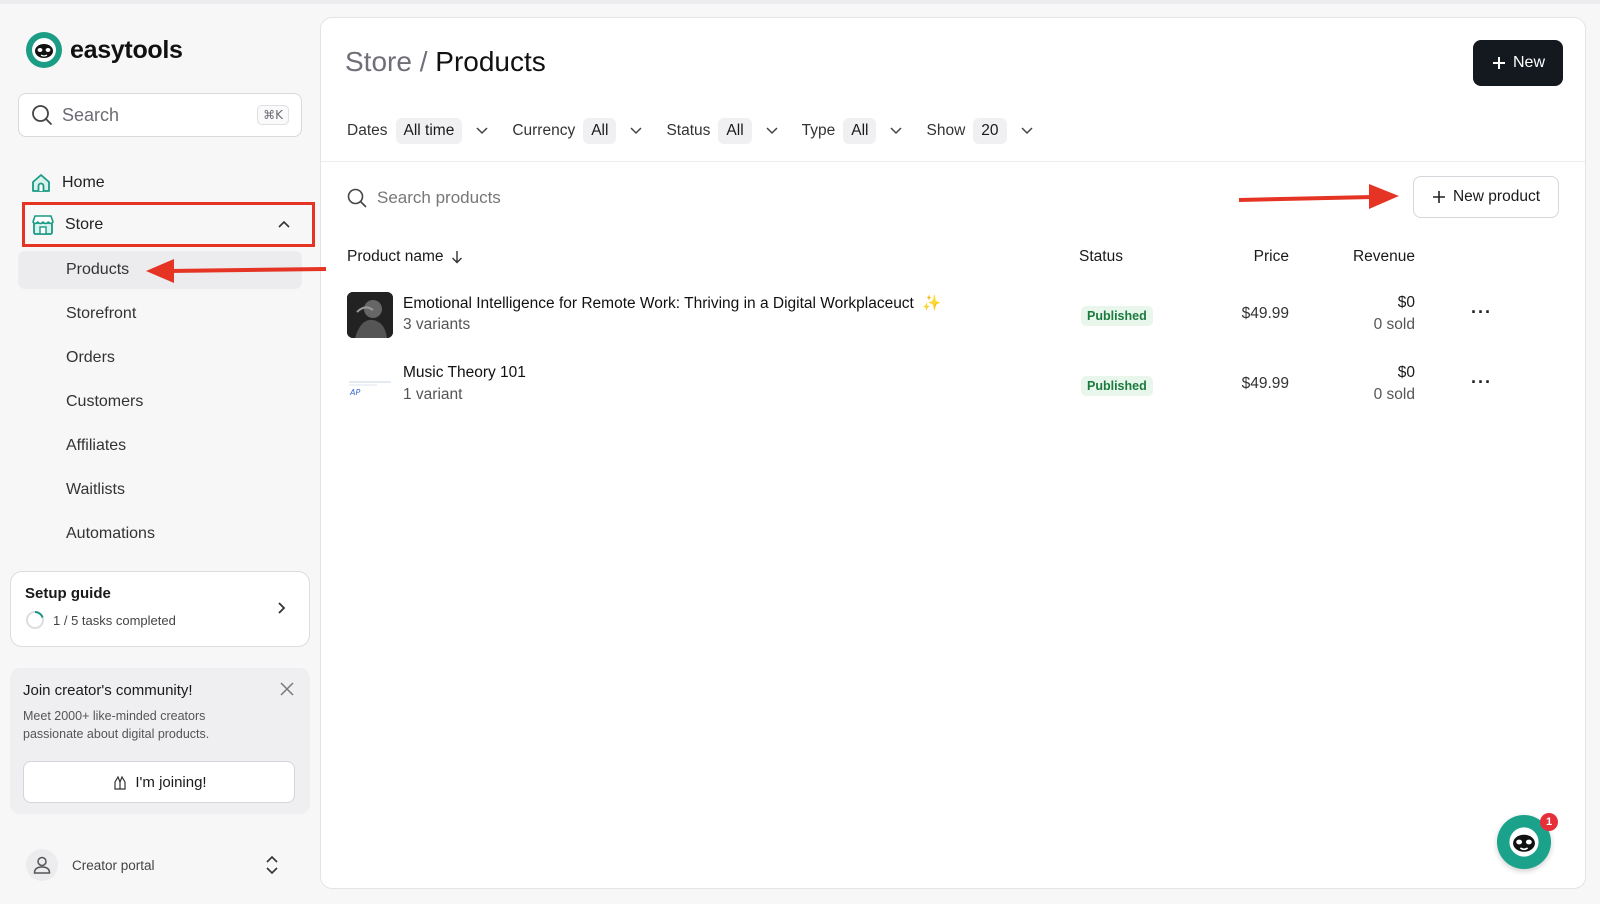 The height and width of the screenshot is (904, 1600). I want to click on annotation-arrow-new-product, so click(1318, 196).